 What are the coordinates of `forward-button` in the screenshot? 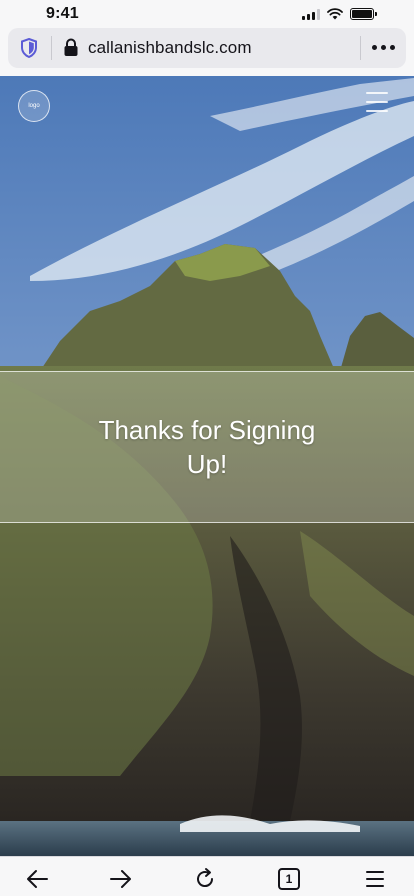 It's located at (121, 879).